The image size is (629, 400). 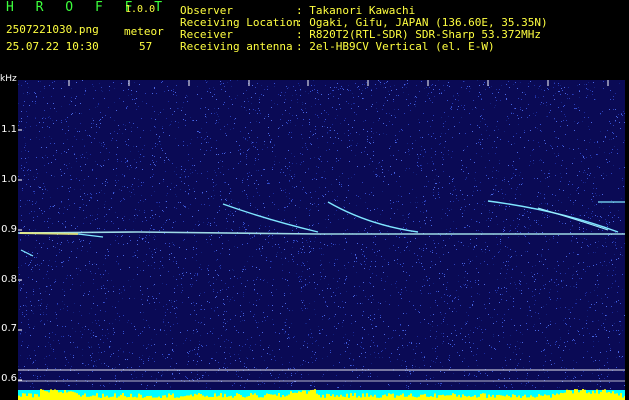 What do you see at coordinates (9, 179) in the screenshot?
I see `y-tick-label: 1.0` at bounding box center [9, 179].